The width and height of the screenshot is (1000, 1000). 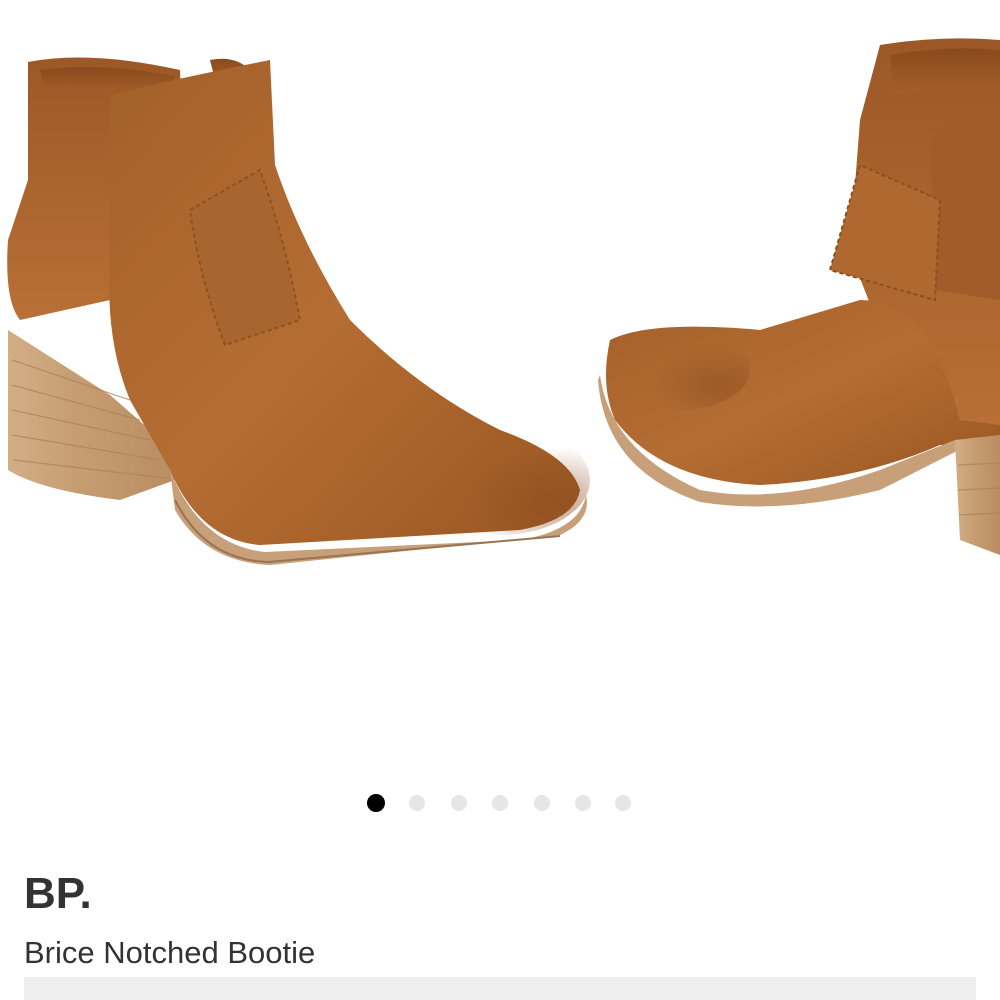 I want to click on carousel-pagination, so click(x=500, y=803).